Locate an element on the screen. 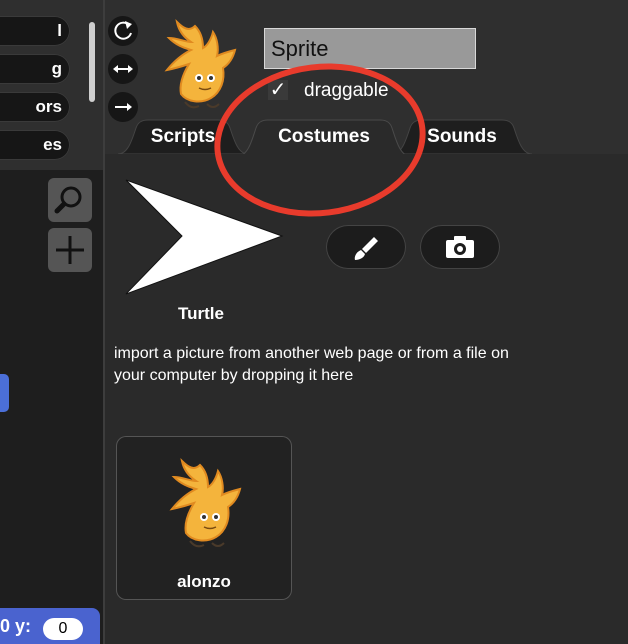 This screenshot has height=644, width=628. costume-item: alonzo is located at coordinates (204, 518).